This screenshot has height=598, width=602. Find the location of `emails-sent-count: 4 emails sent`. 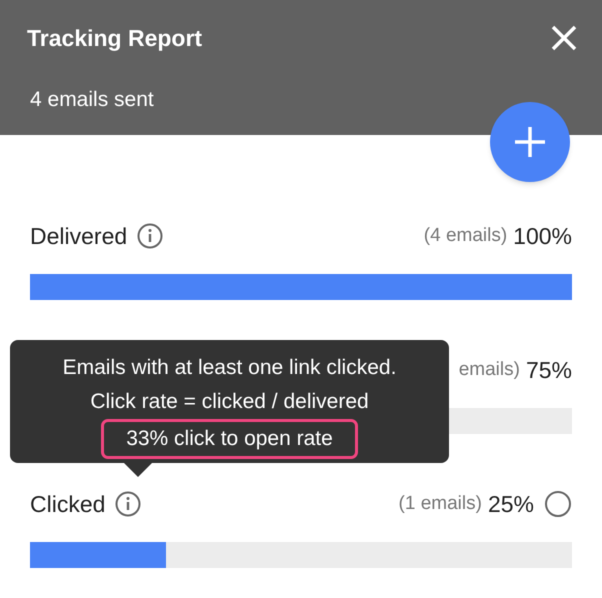

emails-sent-count: 4 emails sent is located at coordinates (92, 100).